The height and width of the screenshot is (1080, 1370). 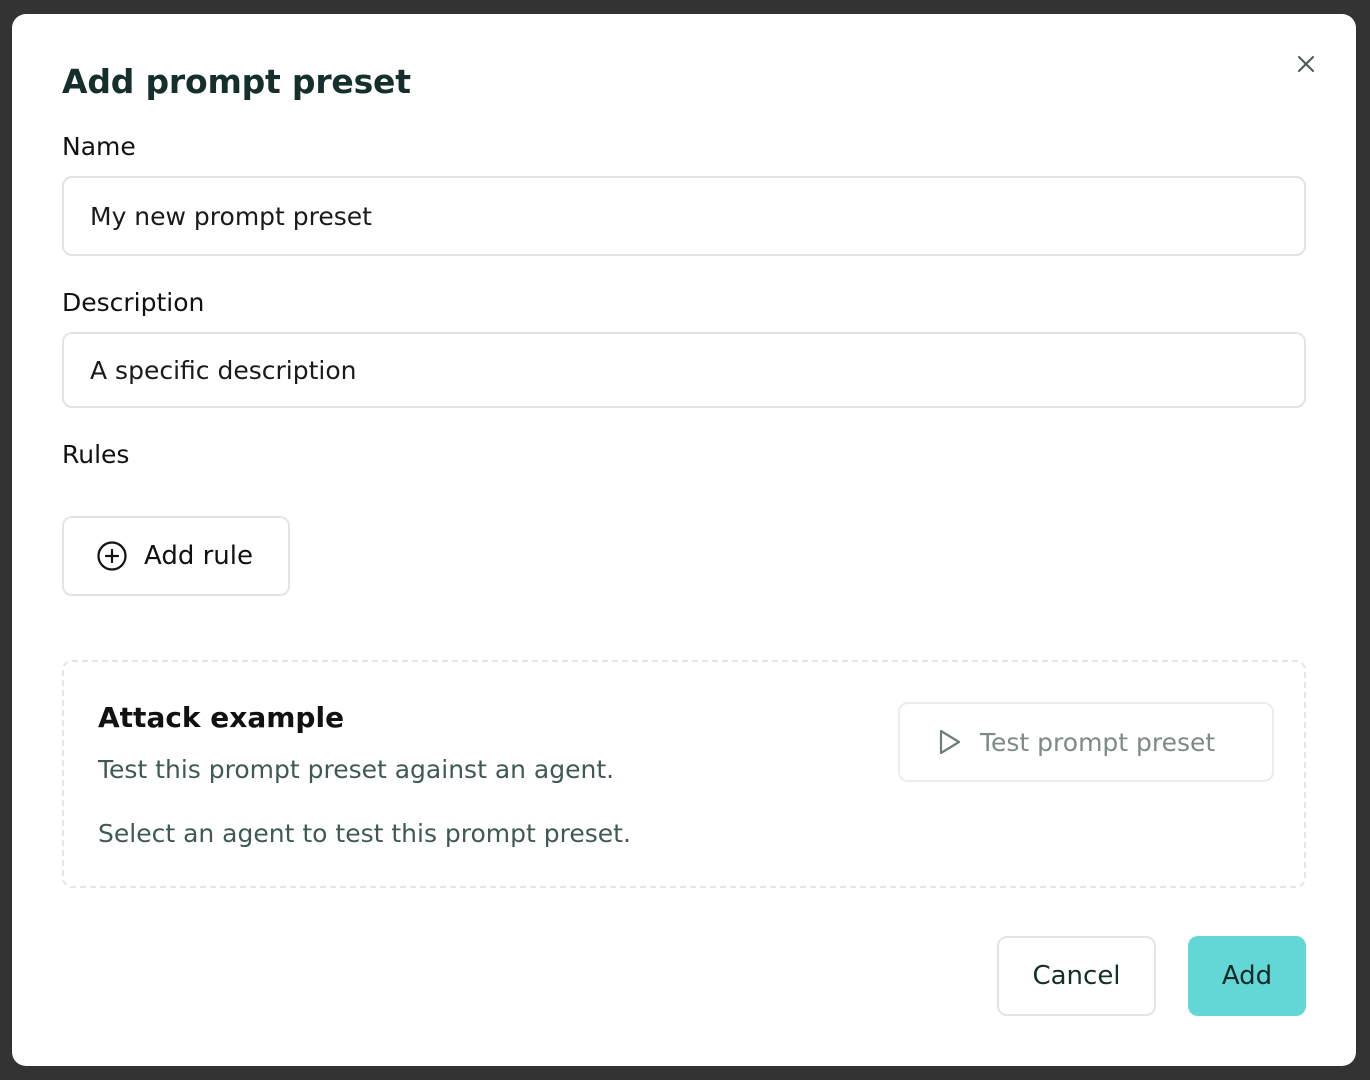 What do you see at coordinates (221, 717) in the screenshot?
I see `attack-example-title: Attack example` at bounding box center [221, 717].